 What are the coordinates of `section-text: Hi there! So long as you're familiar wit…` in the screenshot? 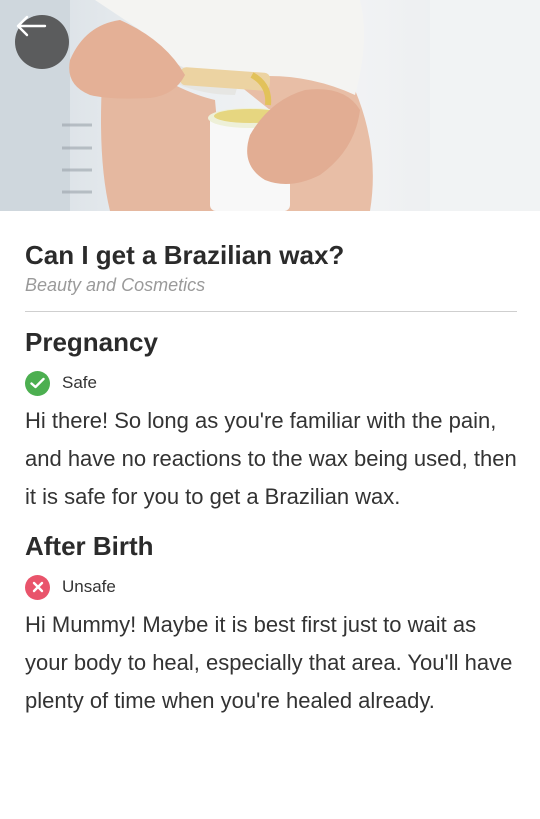 It's located at (271, 458).